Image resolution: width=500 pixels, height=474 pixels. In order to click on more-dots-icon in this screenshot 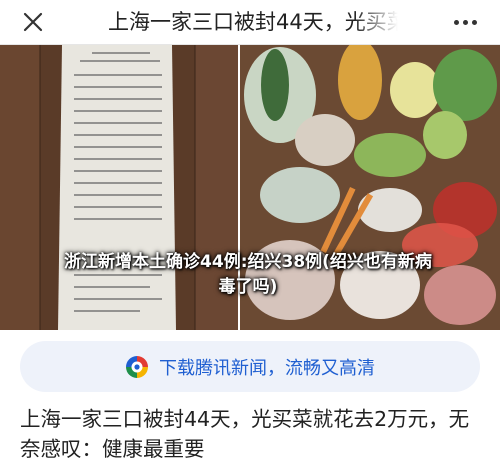, I will do `click(456, 22)`.